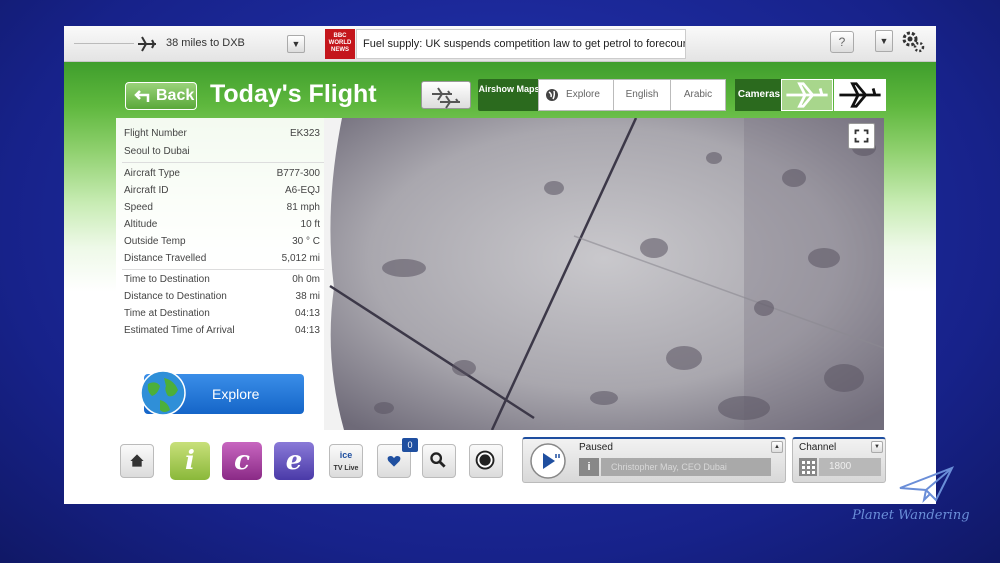  Describe the element at coordinates (224, 176) in the screenshot. I see `info-row: Aircraft Type B777-300` at that location.